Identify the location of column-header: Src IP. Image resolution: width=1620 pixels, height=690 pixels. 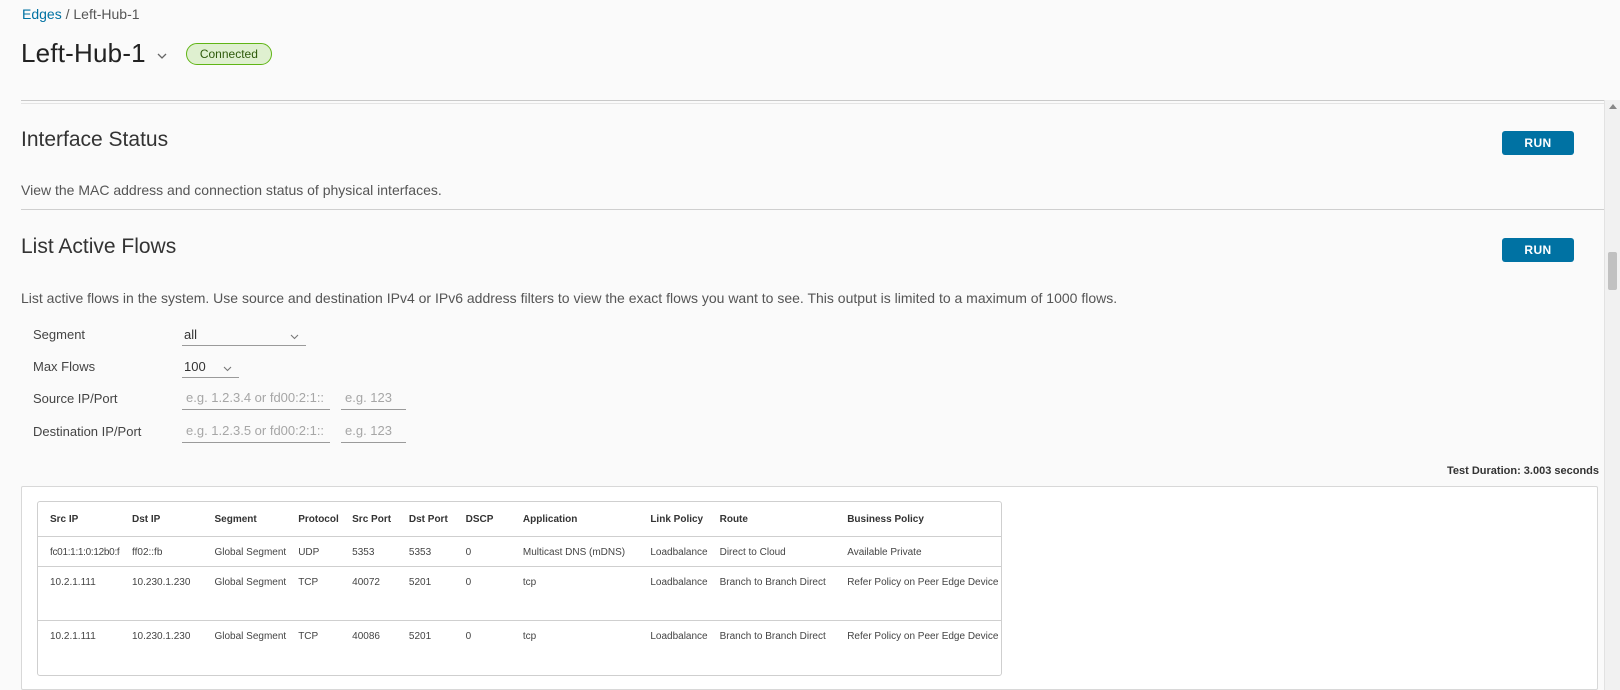
(79, 519).